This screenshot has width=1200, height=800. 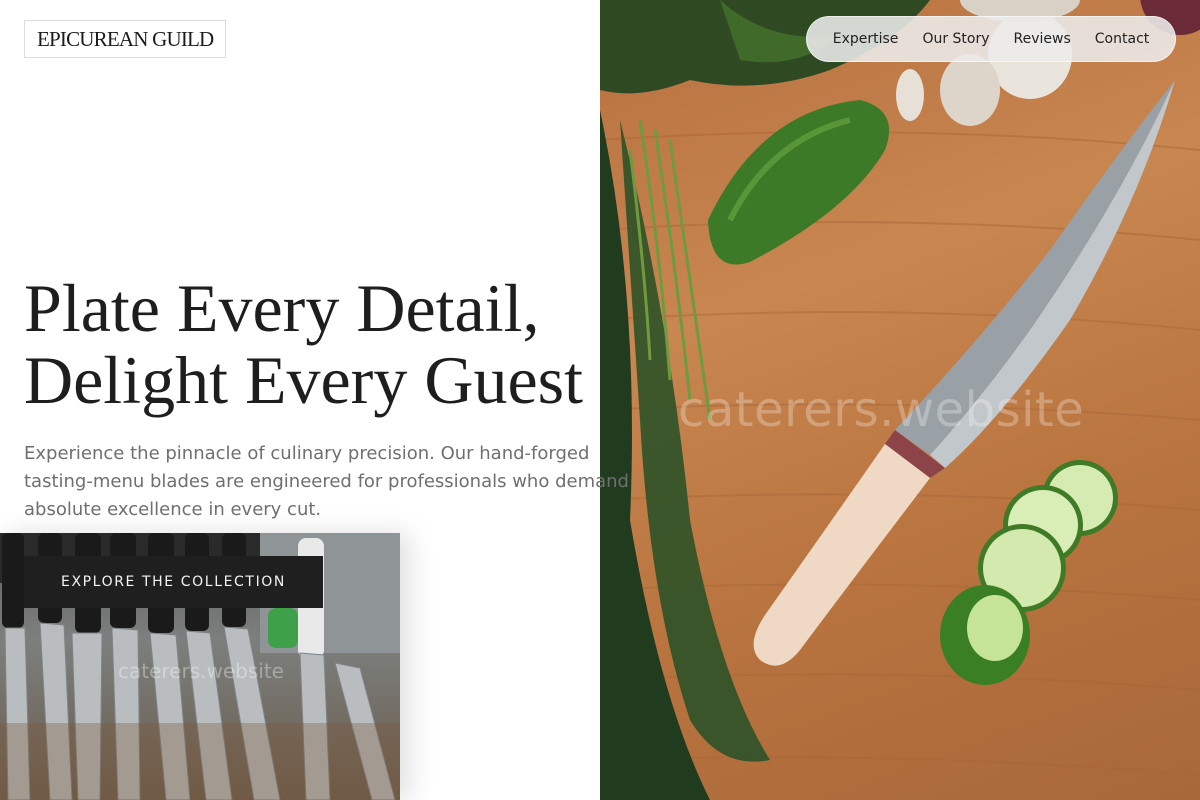 What do you see at coordinates (1122, 39) in the screenshot?
I see `nav-link-contact: Contact` at bounding box center [1122, 39].